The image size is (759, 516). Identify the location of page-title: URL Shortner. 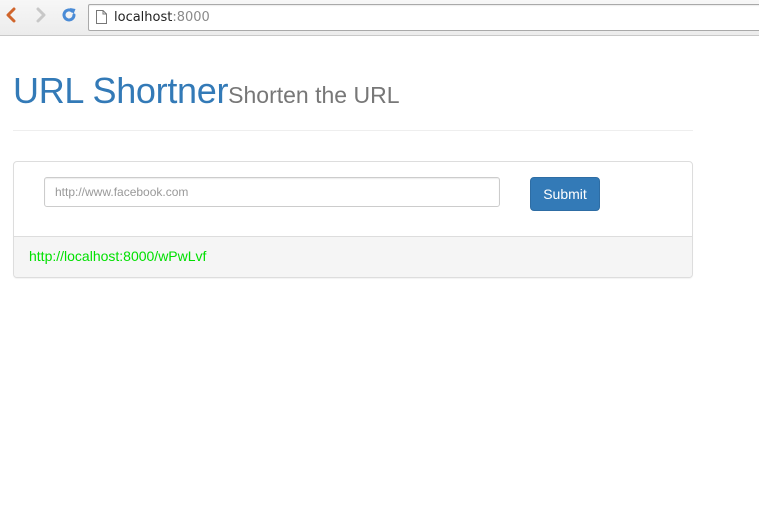
(121, 90).